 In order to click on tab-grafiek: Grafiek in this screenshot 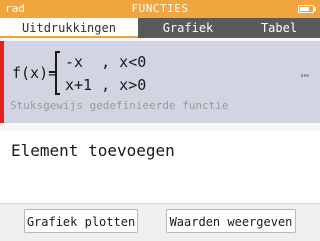, I will do `click(188, 28)`.